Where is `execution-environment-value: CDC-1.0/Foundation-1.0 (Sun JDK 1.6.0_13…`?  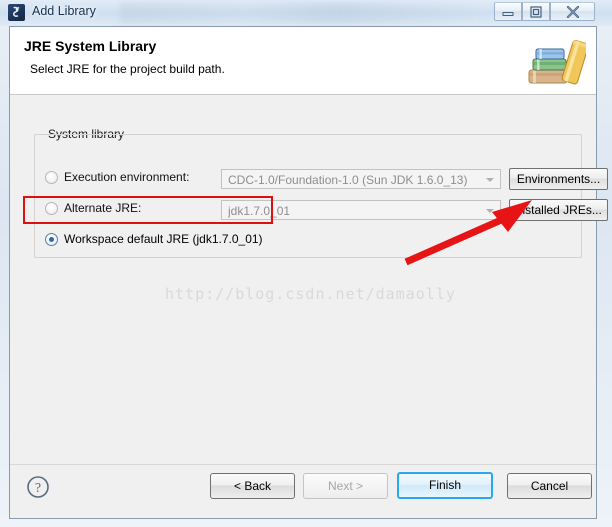
execution-environment-value: CDC-1.0/Foundation-1.0 (Sun JDK 1.6.0_13… is located at coordinates (348, 180).